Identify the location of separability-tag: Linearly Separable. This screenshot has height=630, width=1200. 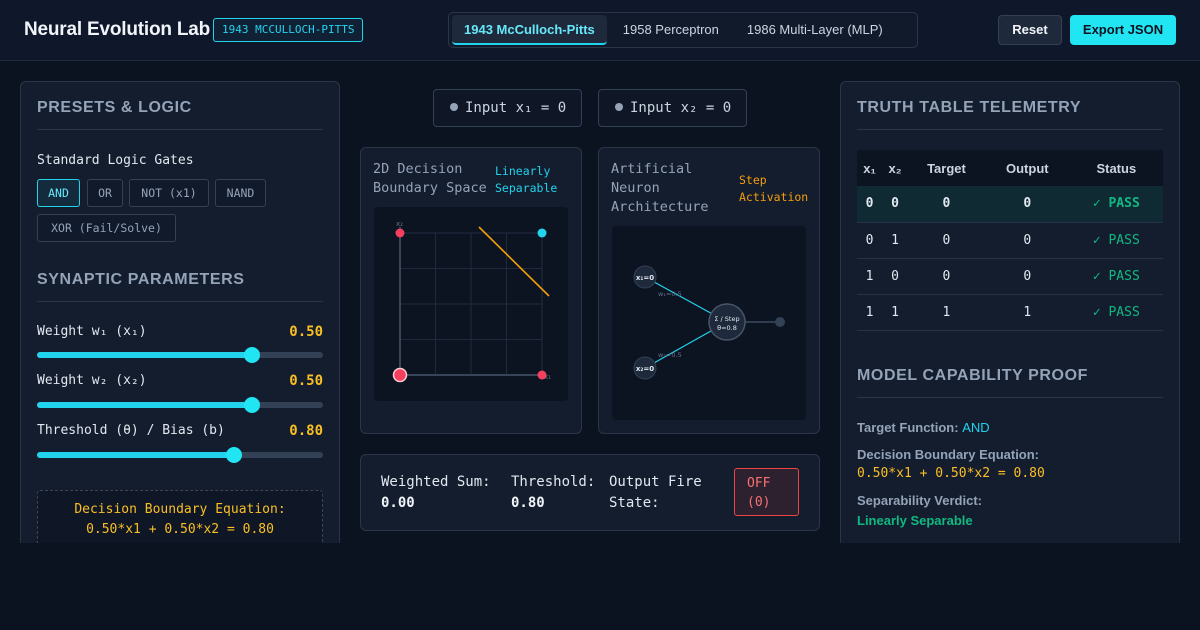
(526, 180).